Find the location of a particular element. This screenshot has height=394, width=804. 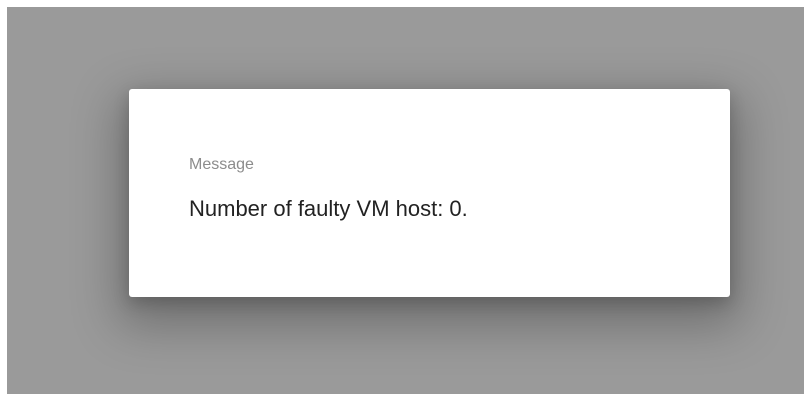

dialog-message: Number of faulty VM host: 0. is located at coordinates (328, 208).